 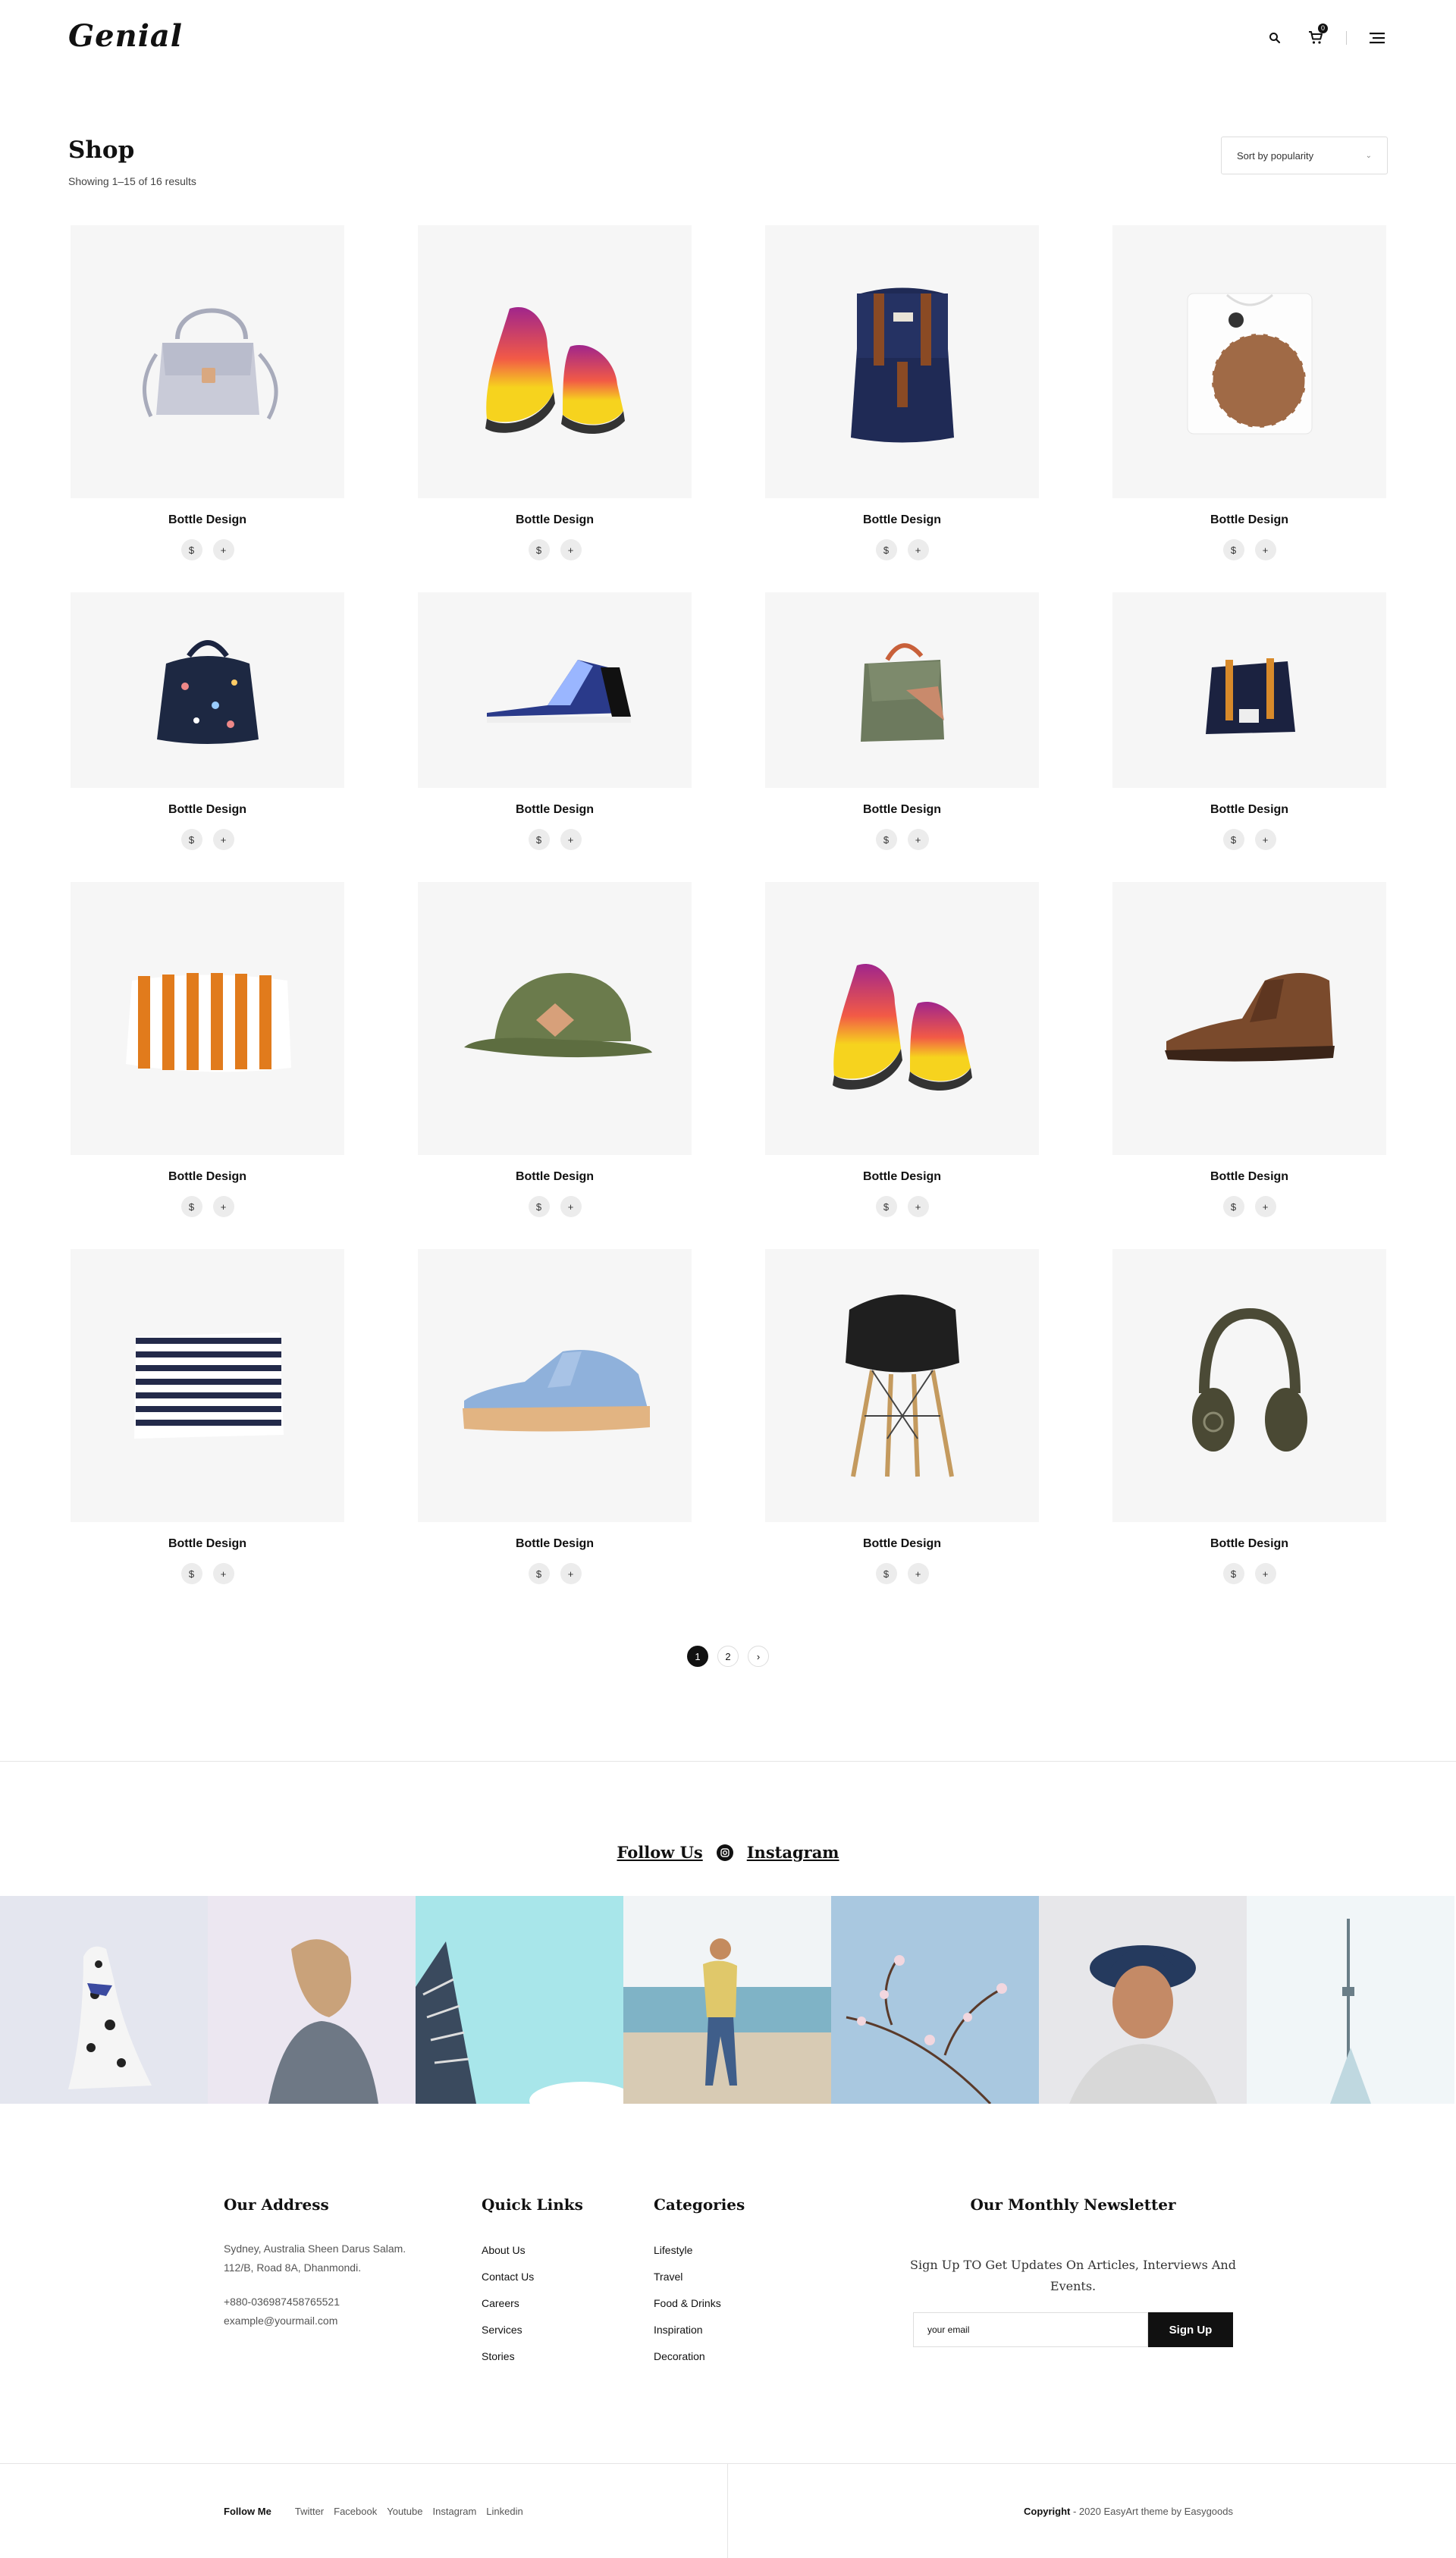 What do you see at coordinates (902, 690) in the screenshot?
I see `product-image-green-bag` at bounding box center [902, 690].